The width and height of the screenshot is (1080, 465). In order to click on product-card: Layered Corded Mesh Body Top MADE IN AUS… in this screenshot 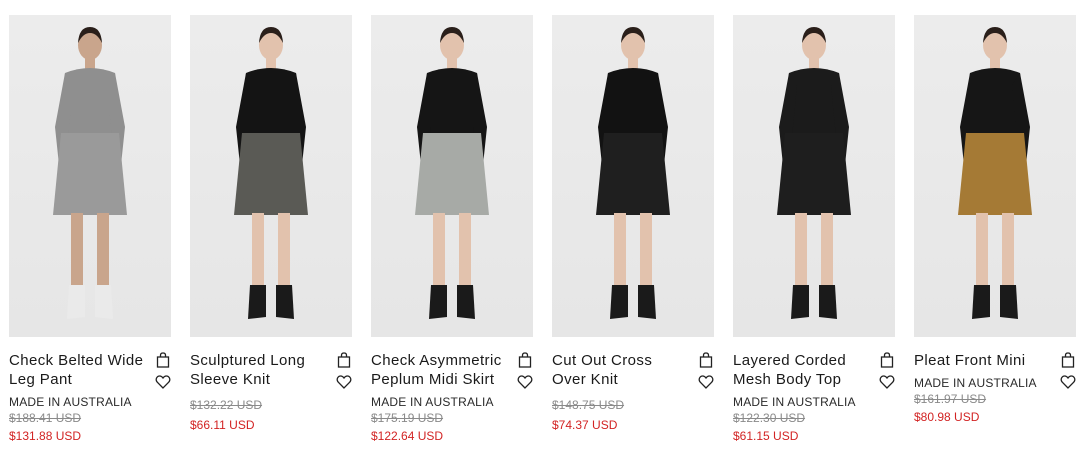, I will do `click(814, 238)`.